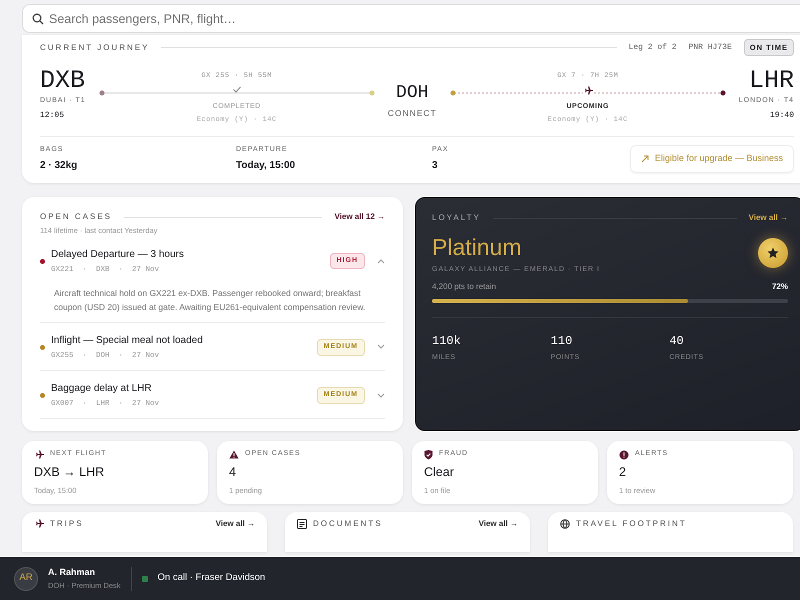 The image size is (800, 600). Describe the element at coordinates (435, 166) in the screenshot. I see `detail-value: 3` at that location.